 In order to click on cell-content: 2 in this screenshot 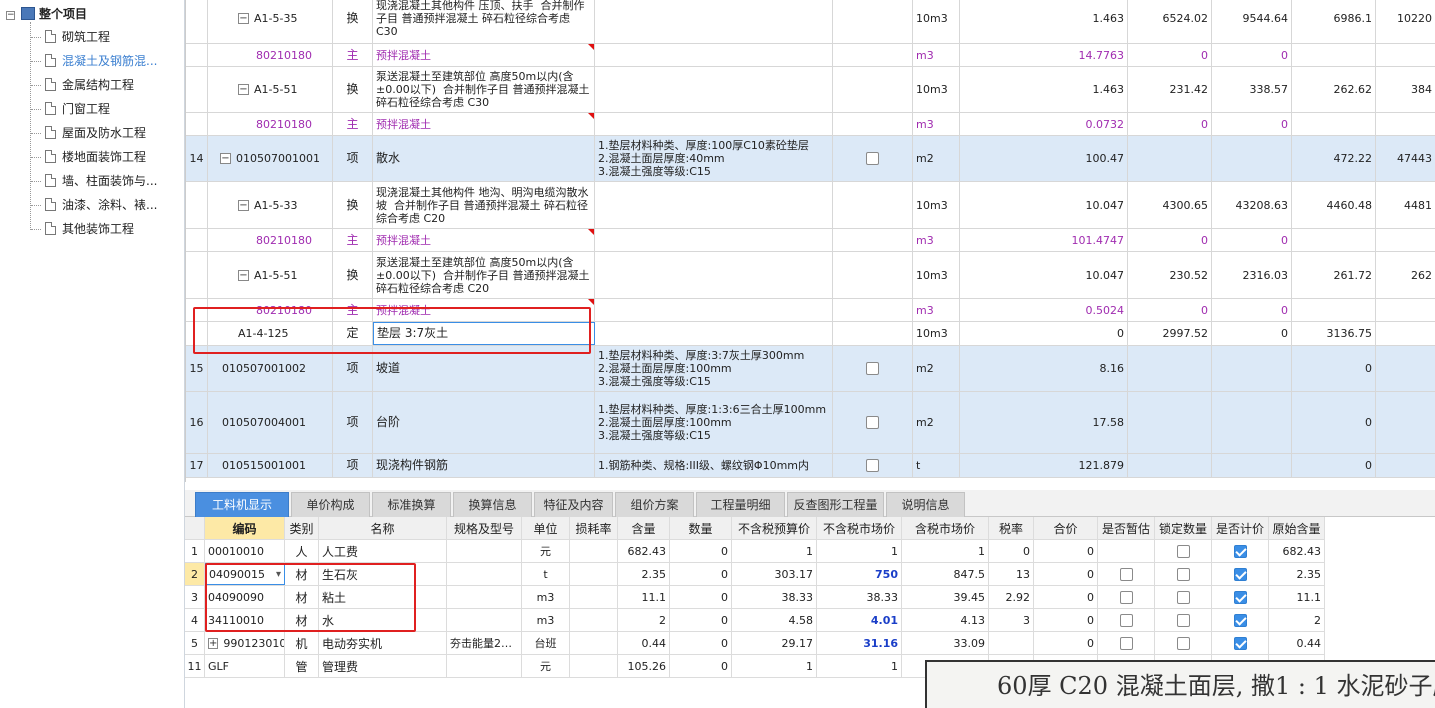, I will do `click(644, 620)`.